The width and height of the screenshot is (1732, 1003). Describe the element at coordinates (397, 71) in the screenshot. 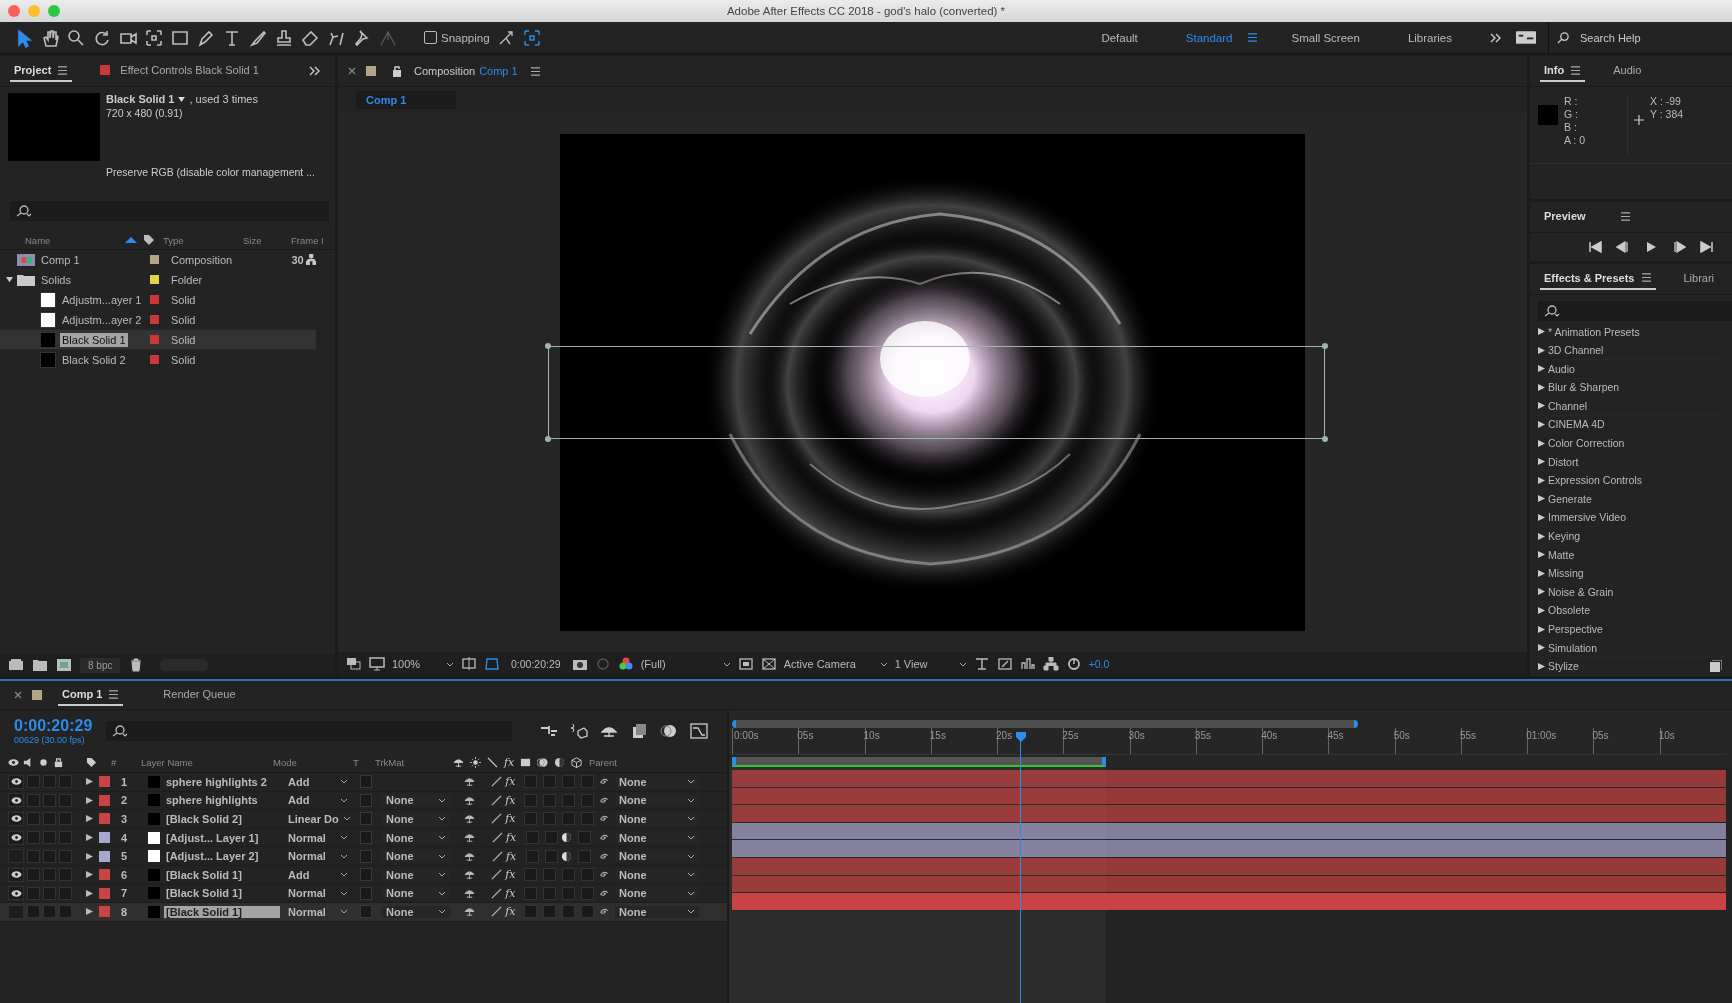

I see `lock-icon` at that location.